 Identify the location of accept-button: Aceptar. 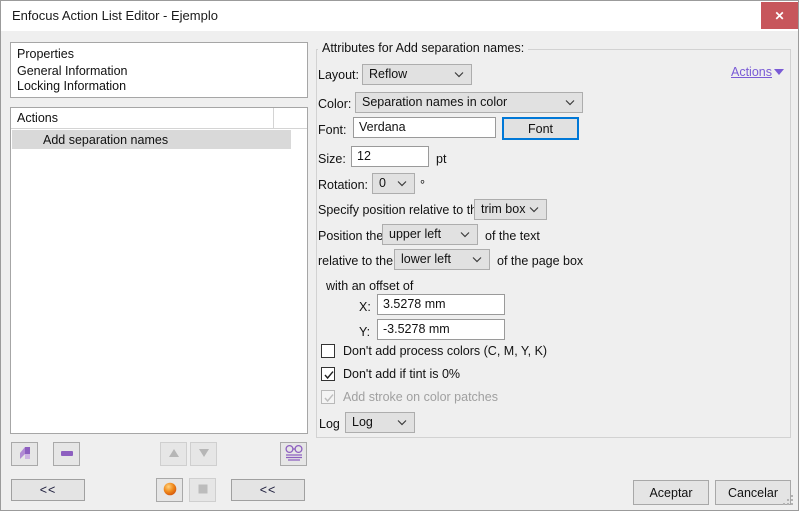
(671, 492).